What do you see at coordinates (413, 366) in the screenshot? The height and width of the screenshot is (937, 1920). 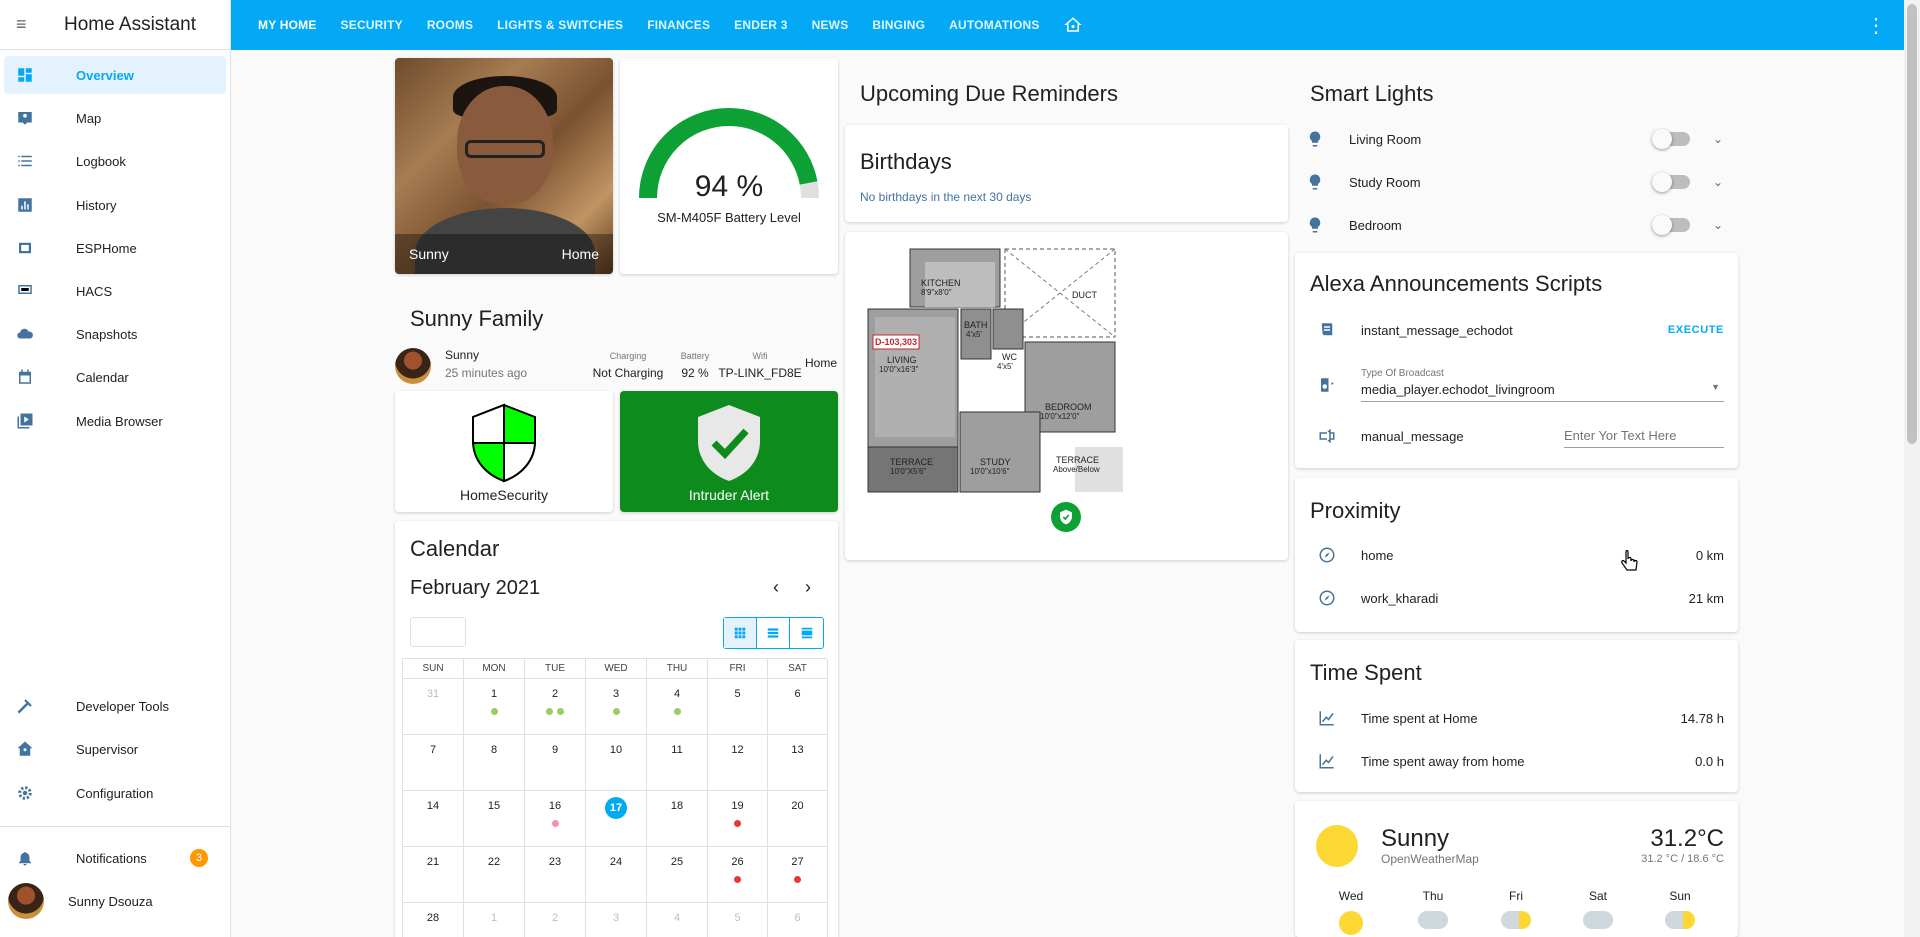 I see `family-member-avatar` at bounding box center [413, 366].